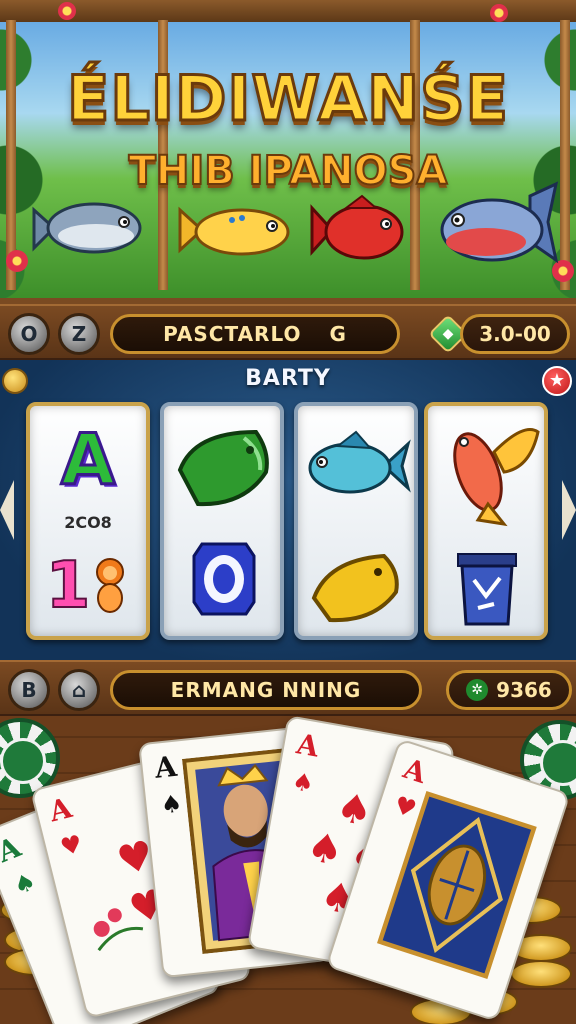  Describe the element at coordinates (496, 477) in the screenshot. I see `red-koi-fish-icon` at that location.